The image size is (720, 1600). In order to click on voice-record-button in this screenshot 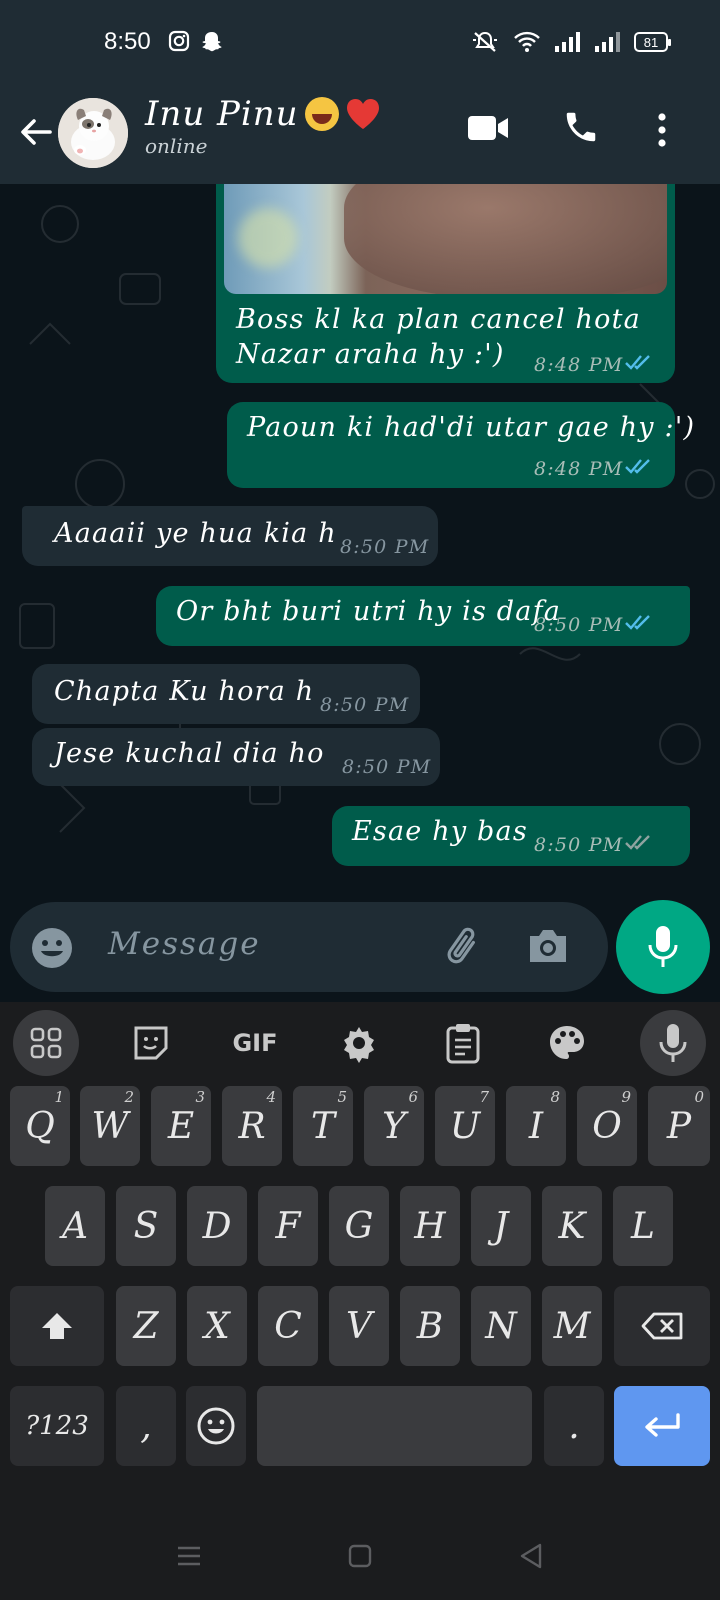, I will do `click(663, 947)`.